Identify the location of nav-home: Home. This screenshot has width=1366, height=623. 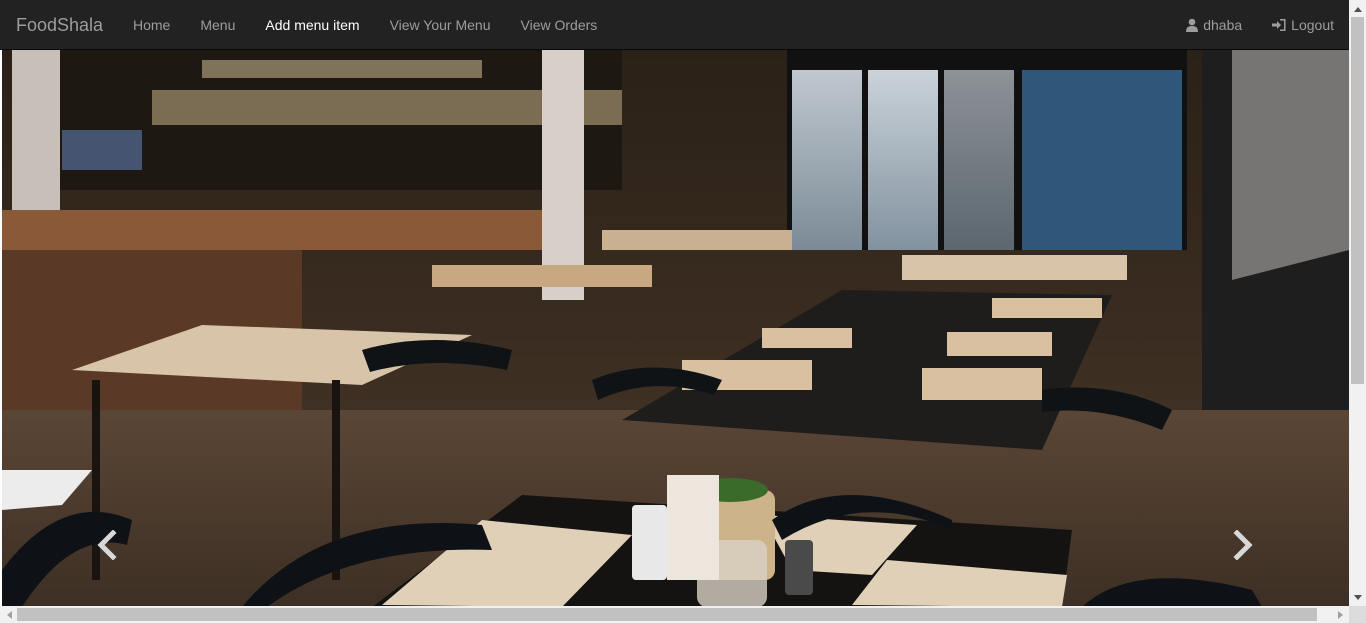
(151, 25).